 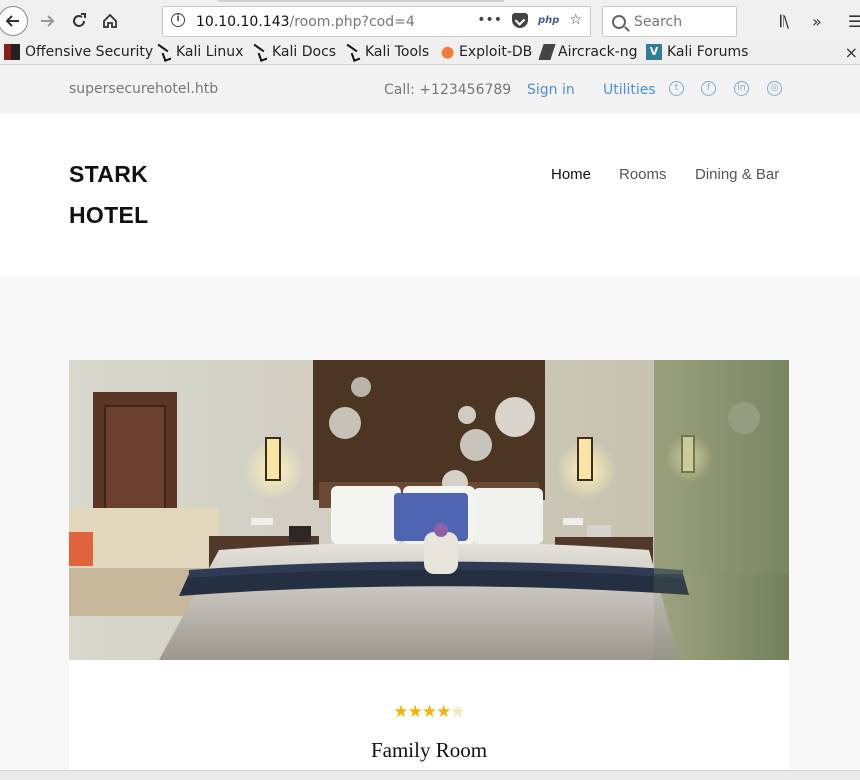 What do you see at coordinates (361, 1) in the screenshot?
I see `active-tab-indicator` at bounding box center [361, 1].